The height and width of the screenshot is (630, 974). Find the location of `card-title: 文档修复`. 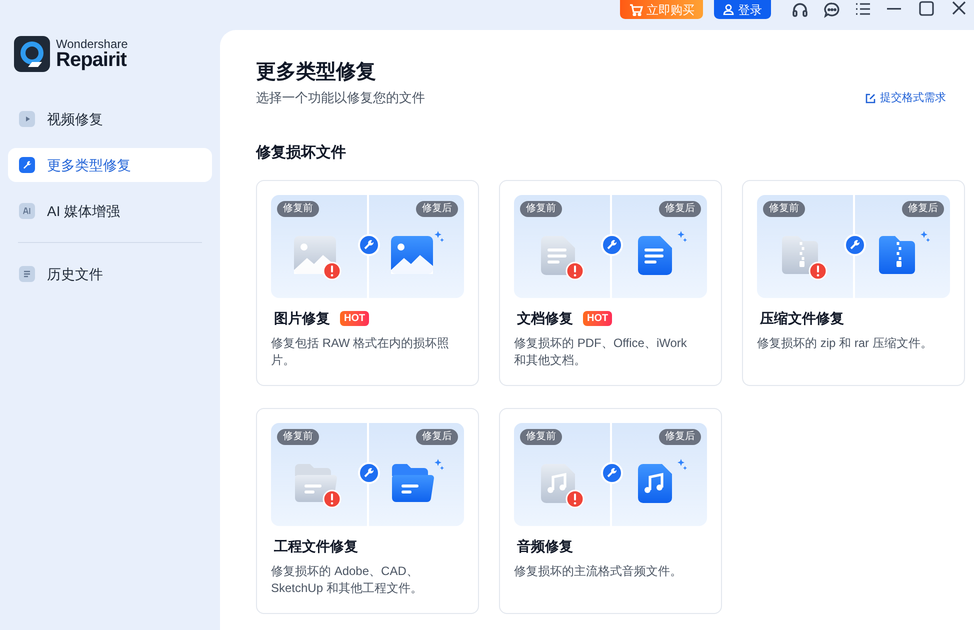

card-title: 文档修复 is located at coordinates (545, 318).